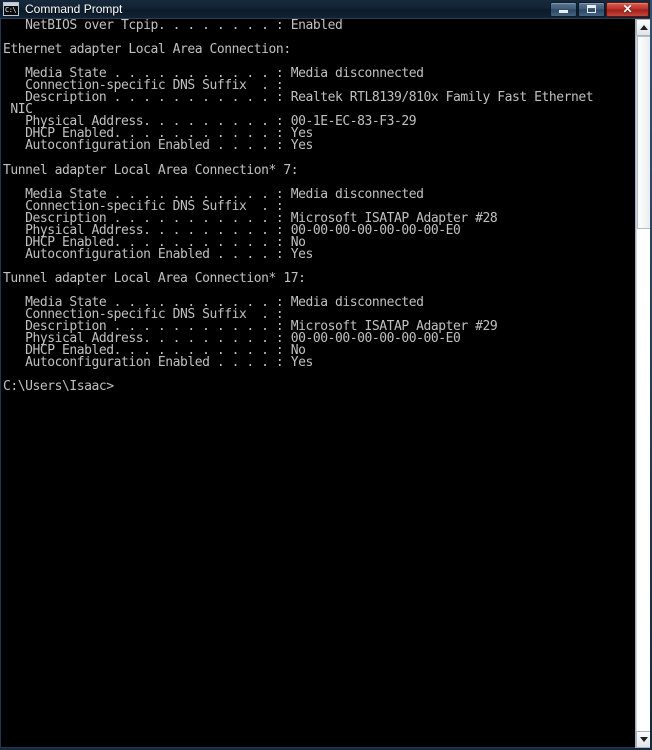  What do you see at coordinates (644, 27) in the screenshot?
I see `chevron-up-icon` at bounding box center [644, 27].